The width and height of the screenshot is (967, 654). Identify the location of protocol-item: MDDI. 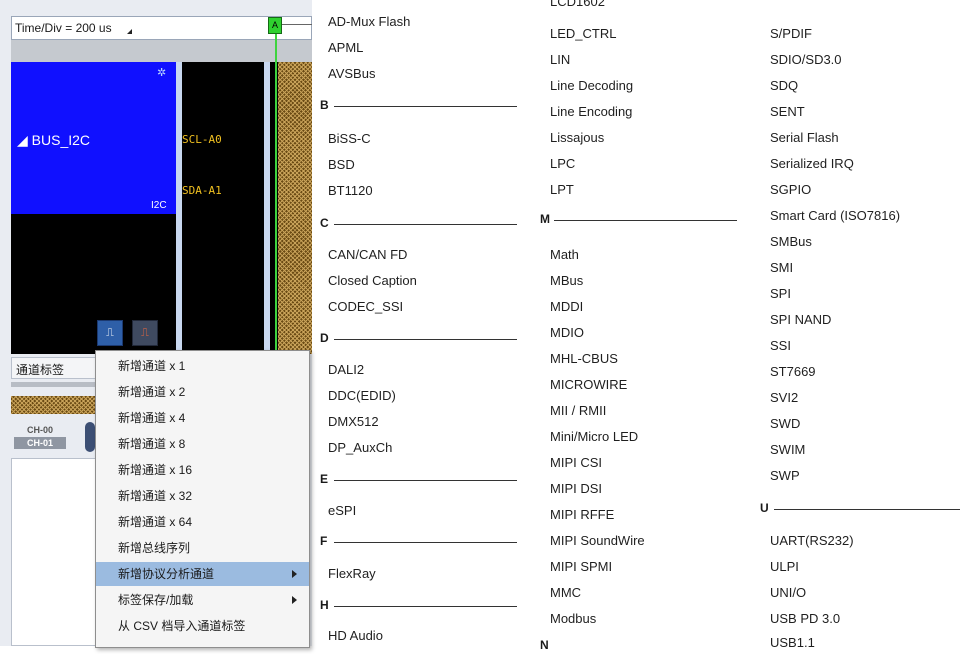
(566, 306).